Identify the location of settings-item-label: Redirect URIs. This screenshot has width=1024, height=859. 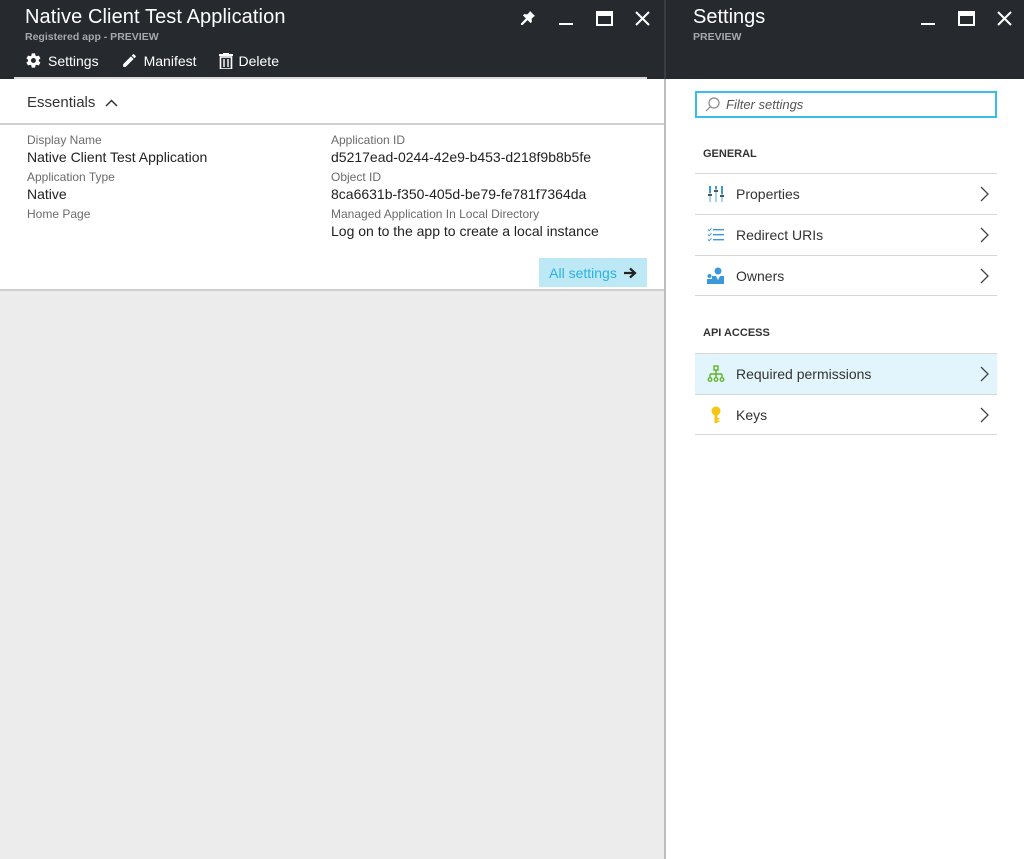
(780, 235).